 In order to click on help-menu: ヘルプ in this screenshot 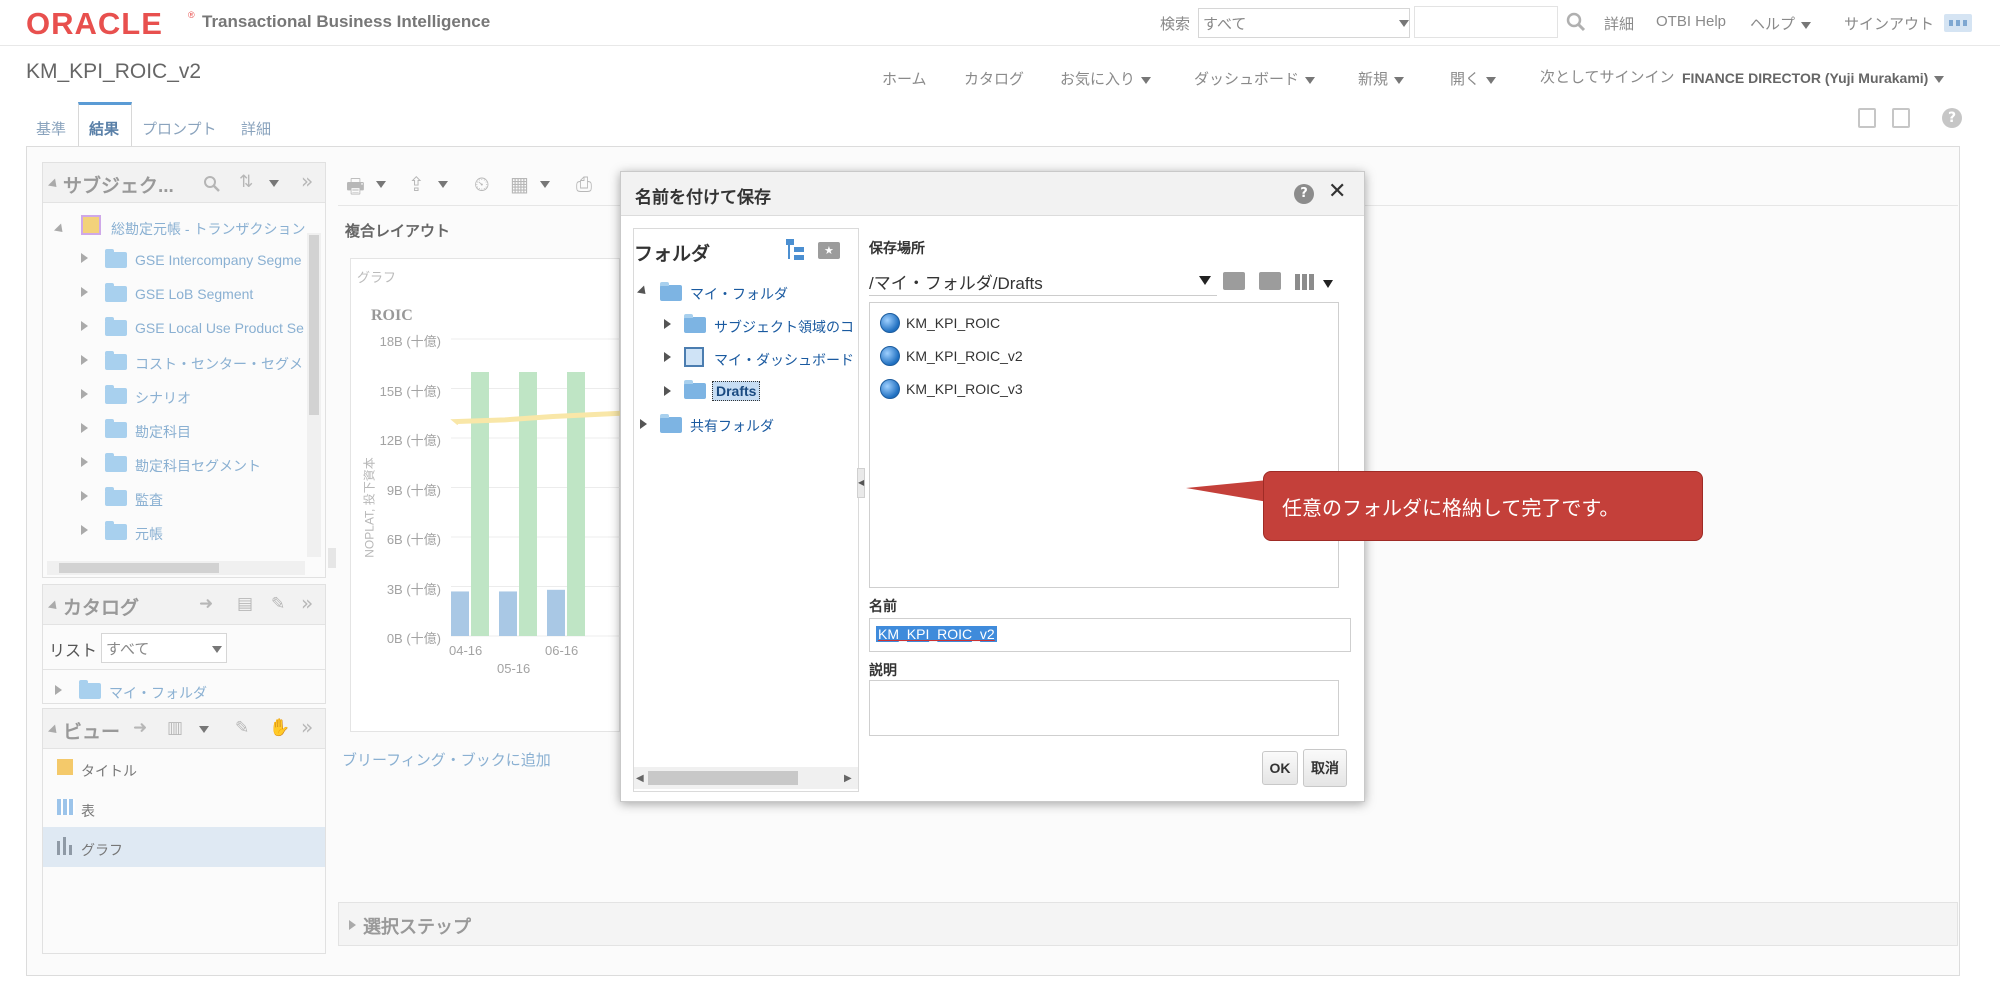, I will do `click(1781, 23)`.